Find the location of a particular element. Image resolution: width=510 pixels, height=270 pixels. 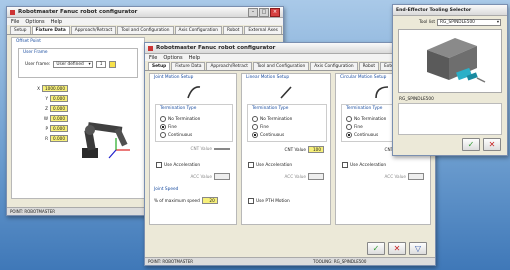

group-title: Offset Point is located at coordinates (28, 41).